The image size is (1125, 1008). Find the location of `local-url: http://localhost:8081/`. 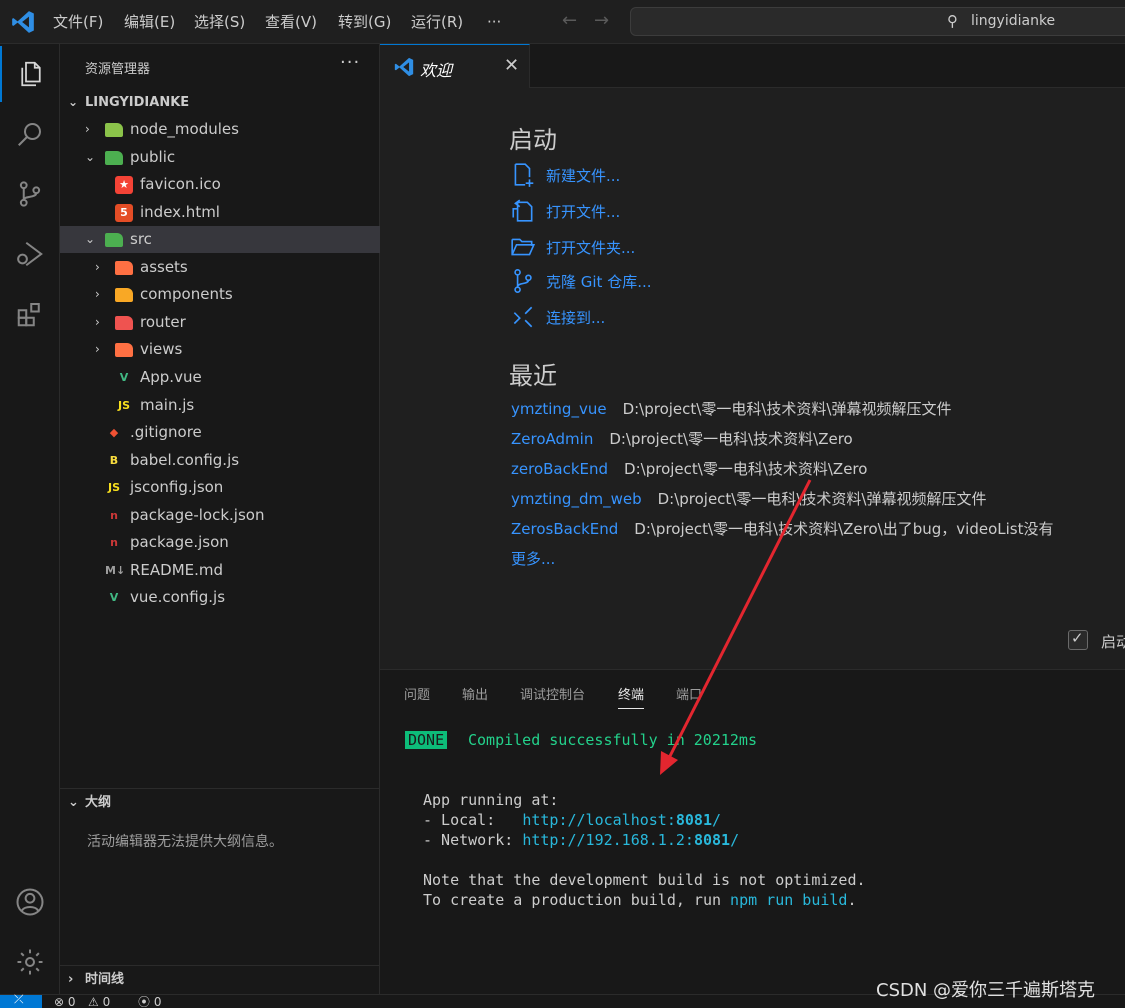

local-url: http://localhost:8081/ is located at coordinates (621, 820).